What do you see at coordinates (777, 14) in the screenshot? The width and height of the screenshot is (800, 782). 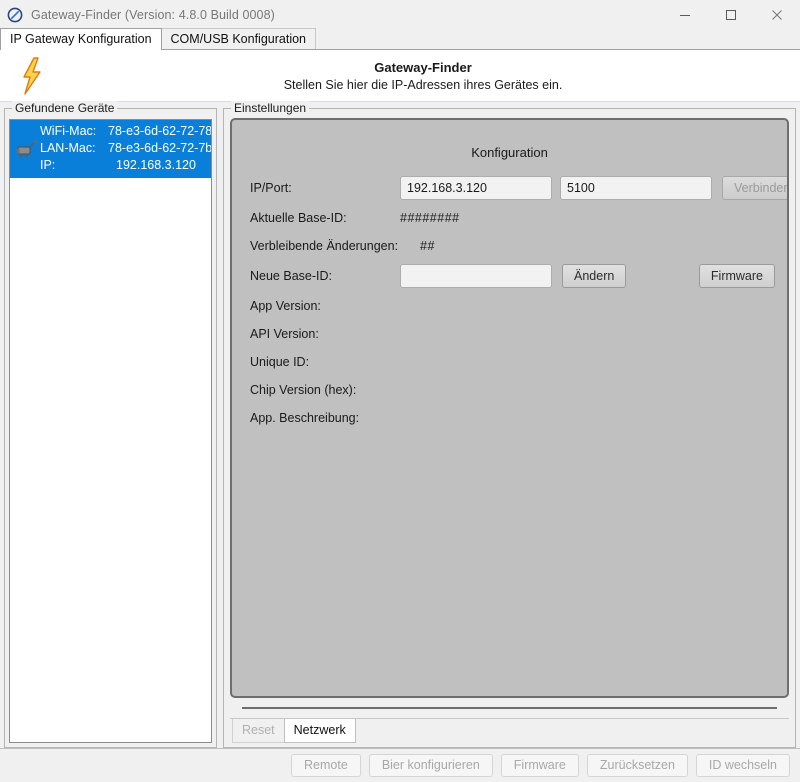 I see `close-icon` at bounding box center [777, 14].